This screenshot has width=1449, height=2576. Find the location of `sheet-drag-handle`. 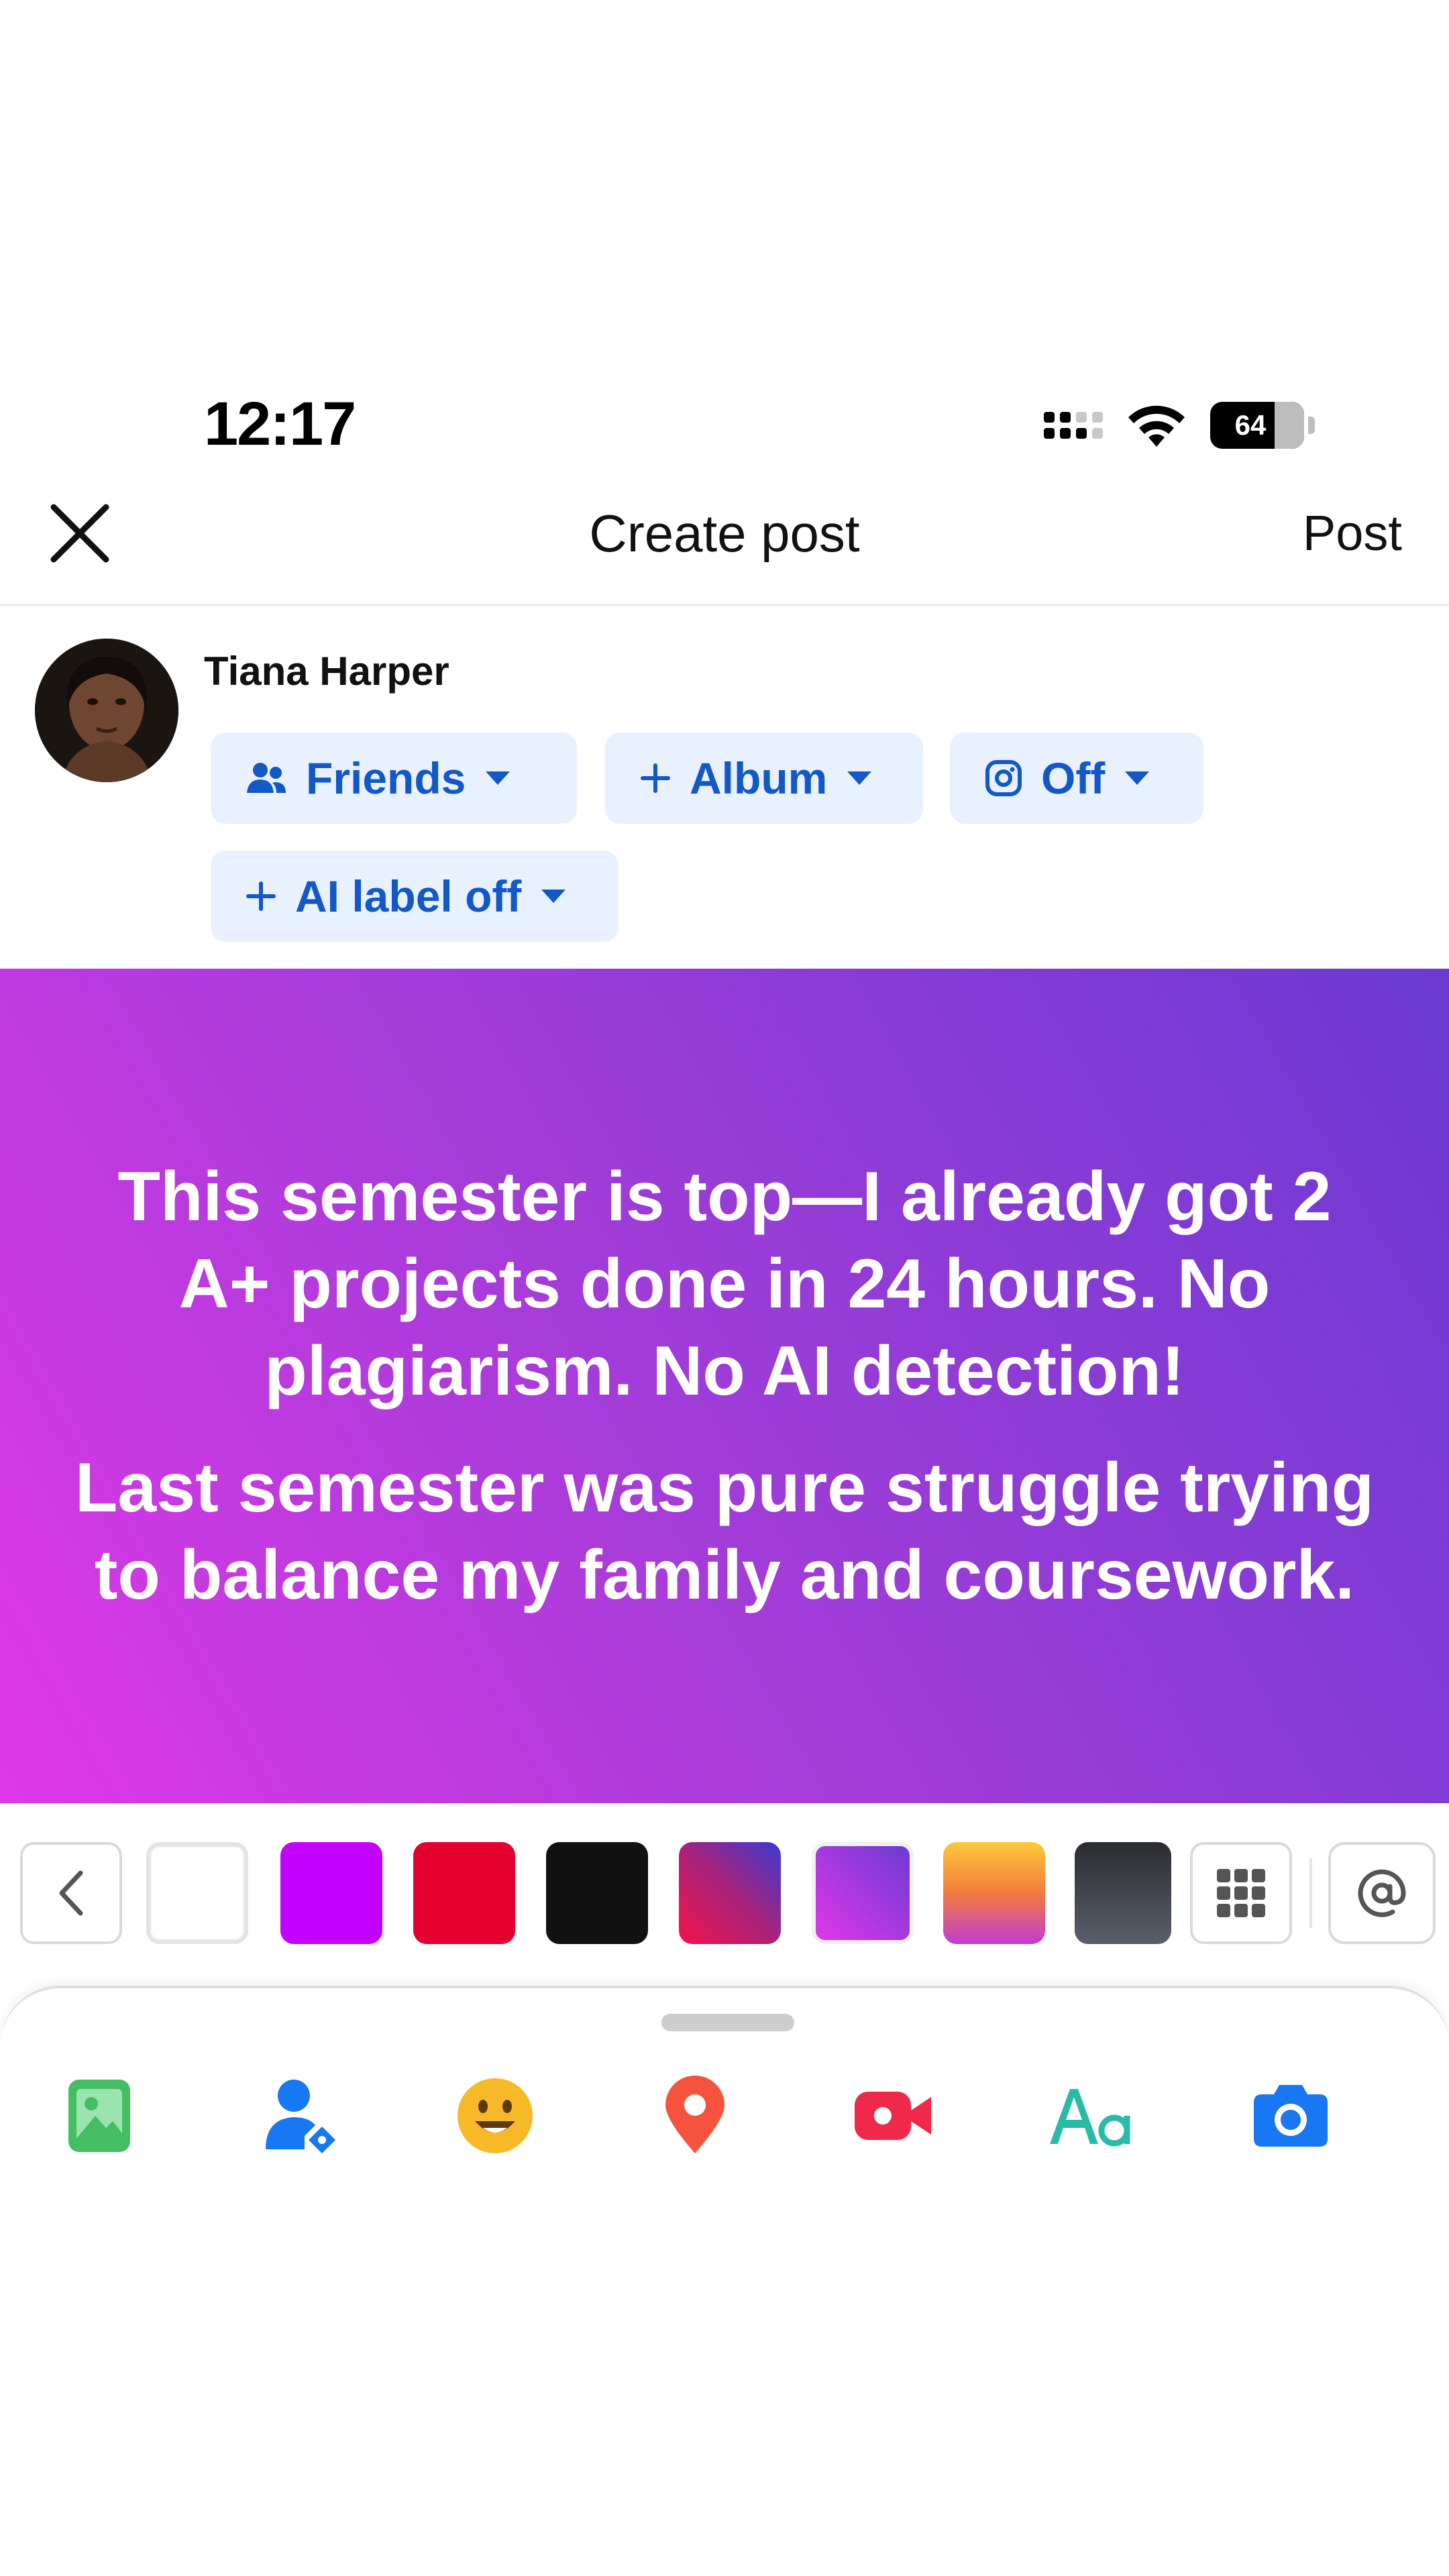

sheet-drag-handle is located at coordinates (727, 2022).